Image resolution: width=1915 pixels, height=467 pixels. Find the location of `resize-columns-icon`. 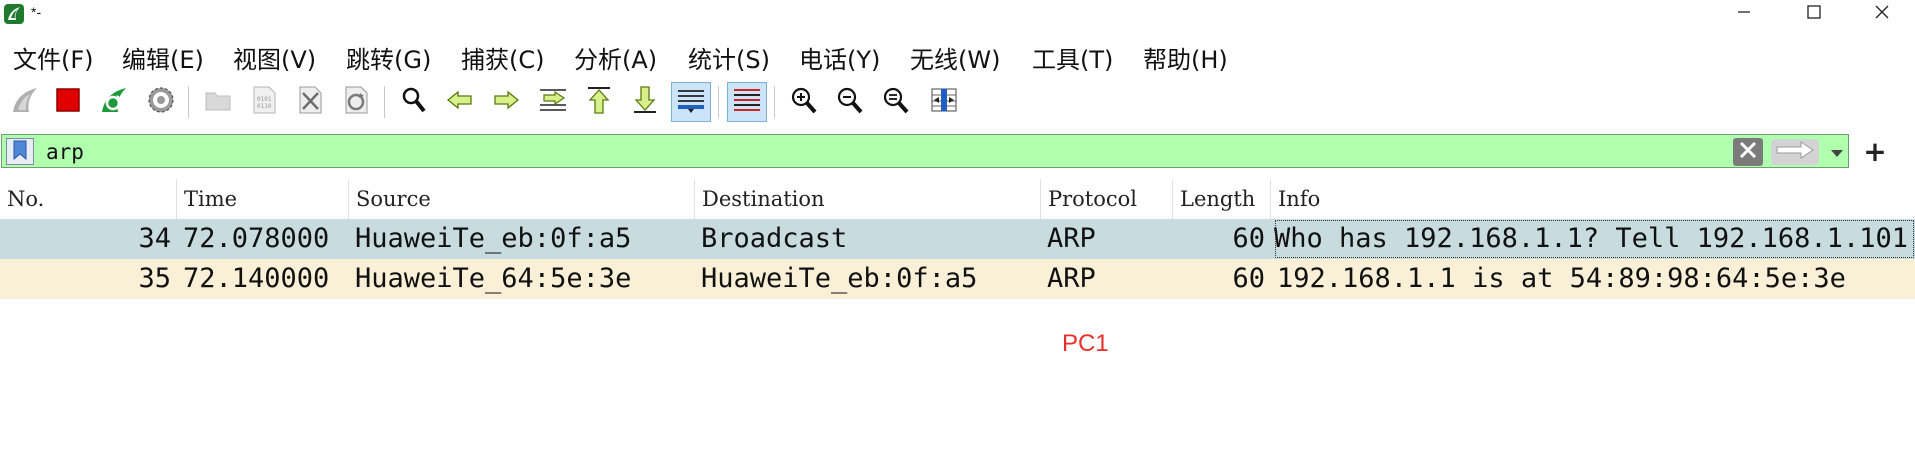

resize-columns-icon is located at coordinates (944, 102).